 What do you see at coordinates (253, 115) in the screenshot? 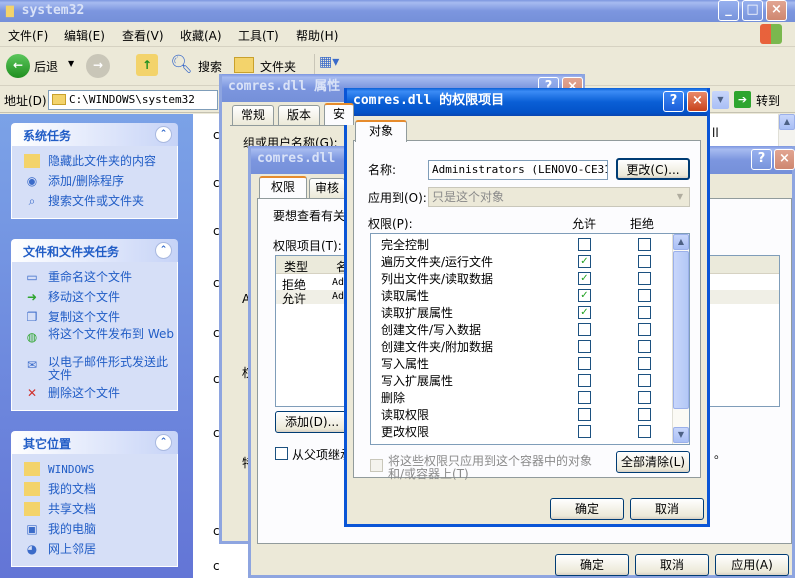
I see `tab-general: 常规` at bounding box center [253, 115].